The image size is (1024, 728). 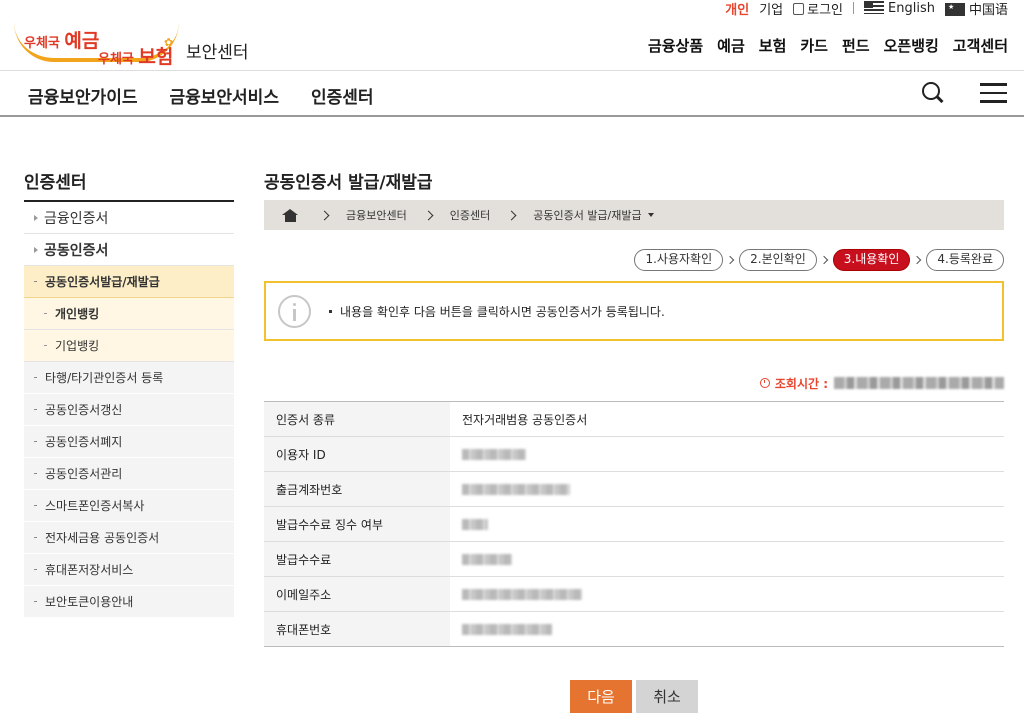 I want to click on gnb-item: 금융상품, so click(x=675, y=45).